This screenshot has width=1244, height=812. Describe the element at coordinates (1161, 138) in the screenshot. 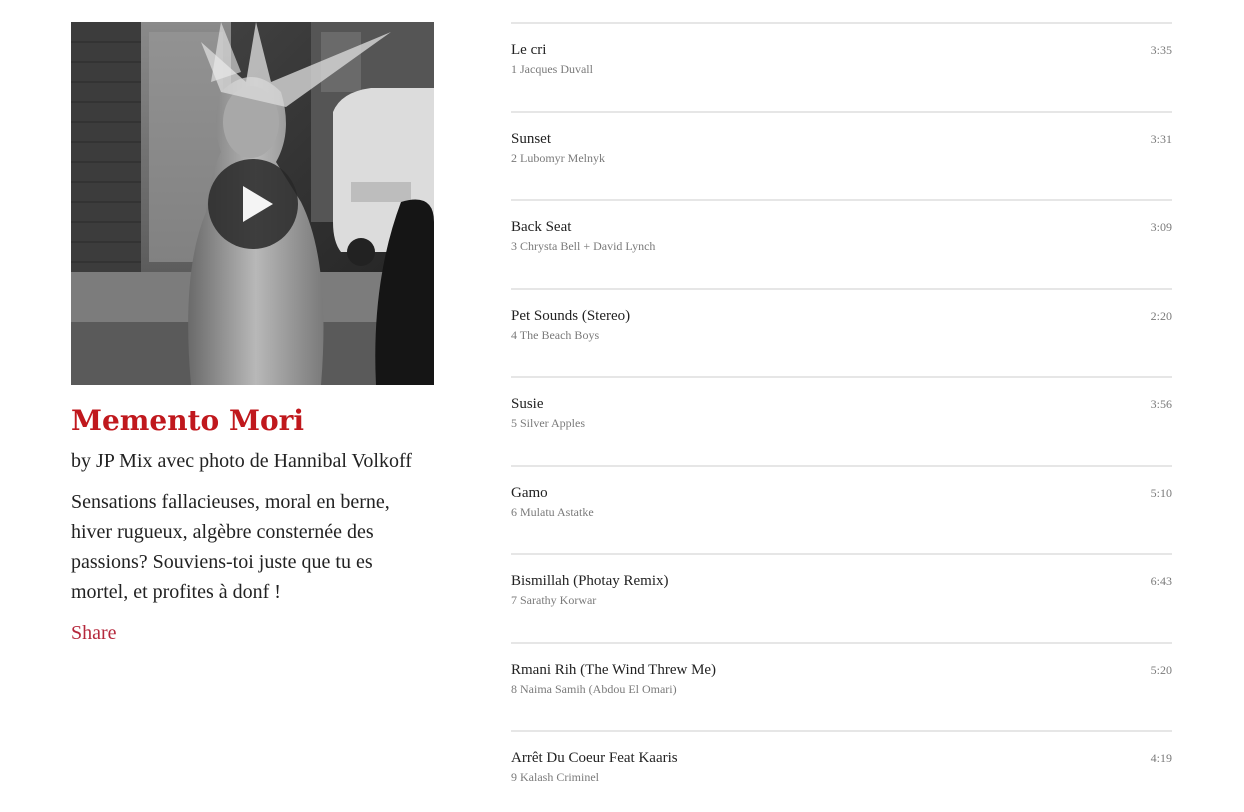

I see `track-duration: 3:31` at that location.